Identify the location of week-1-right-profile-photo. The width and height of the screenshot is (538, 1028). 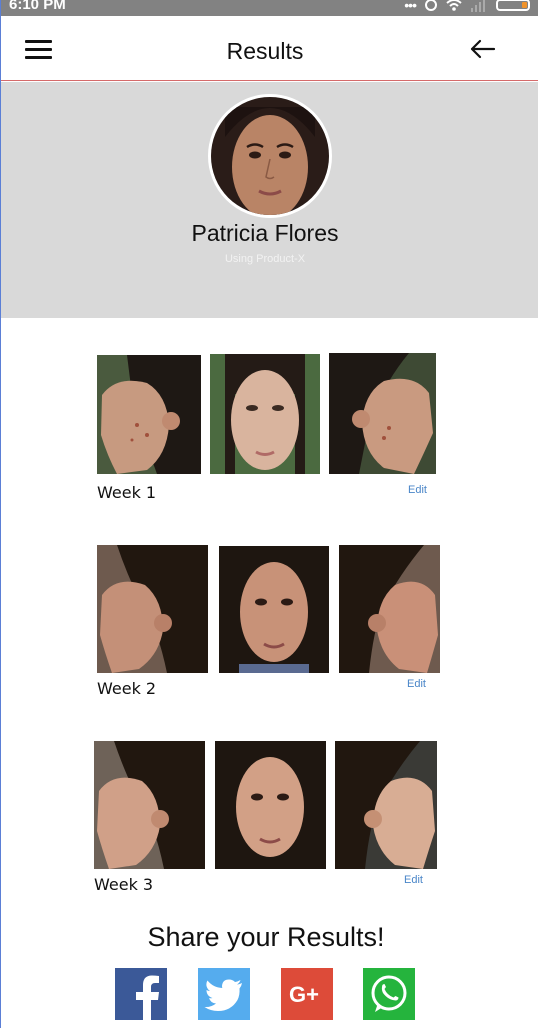
(382, 413).